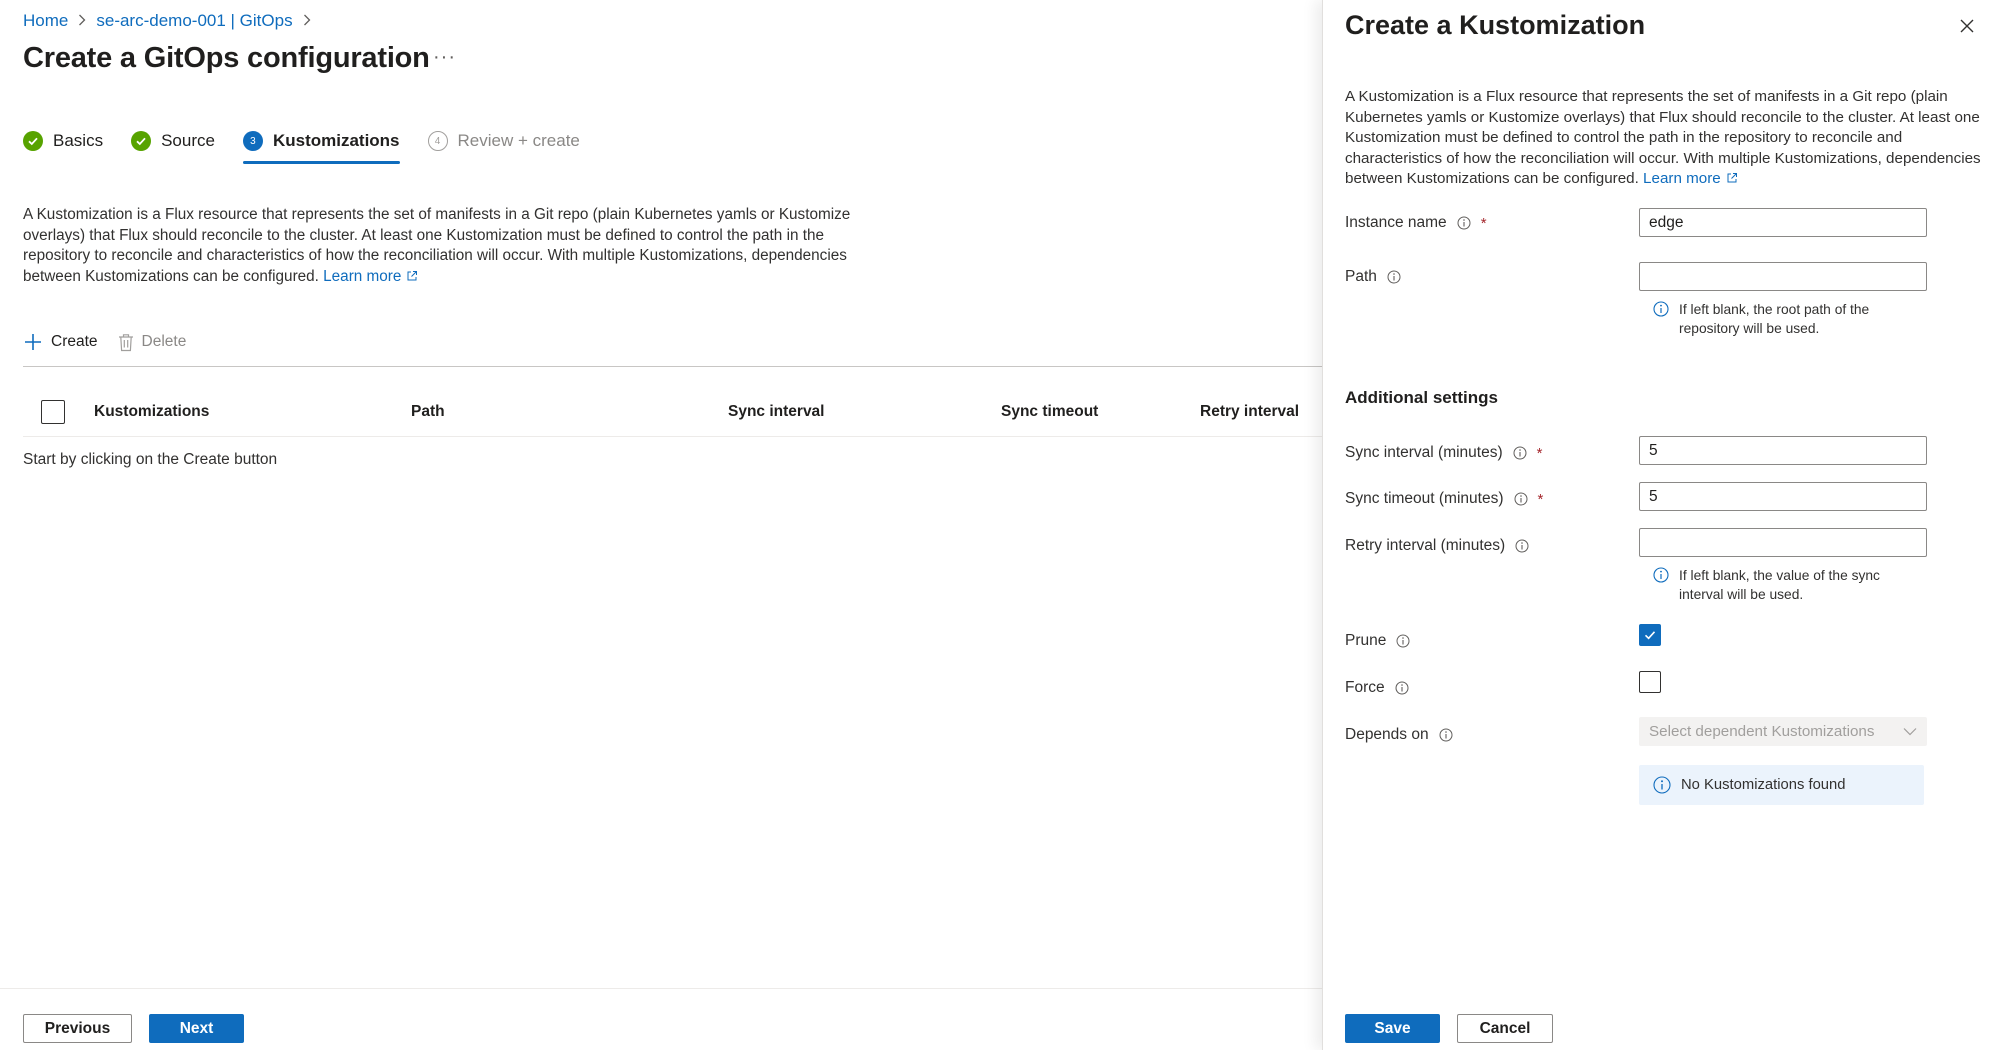 The image size is (1999, 1050). I want to click on previous-button: Previous, so click(77, 1028).